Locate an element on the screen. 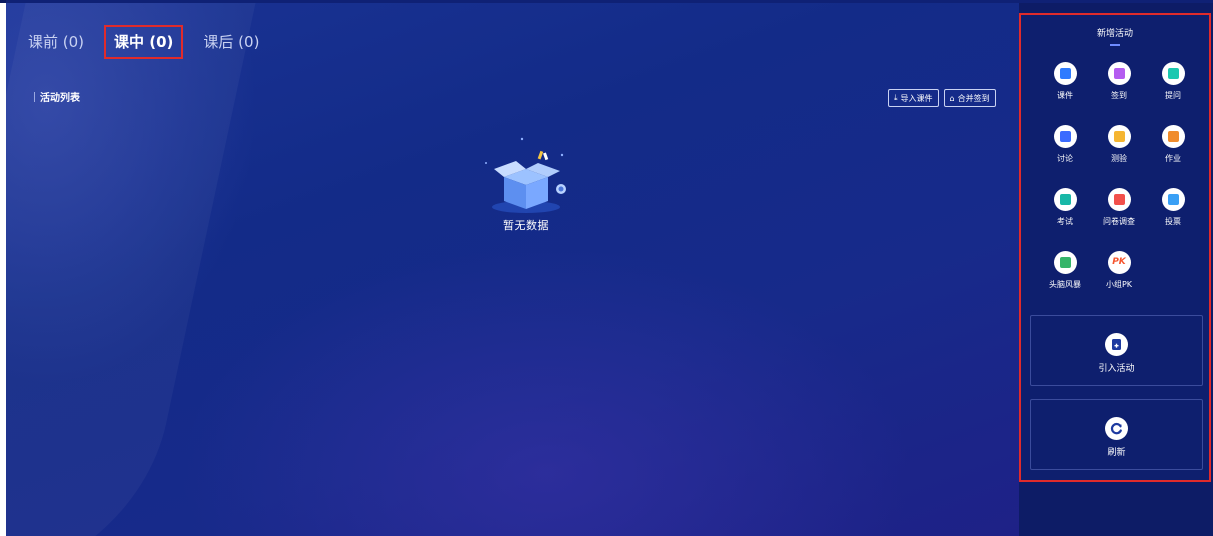 This screenshot has width=1213, height=536. vote-icon is located at coordinates (1173, 199).